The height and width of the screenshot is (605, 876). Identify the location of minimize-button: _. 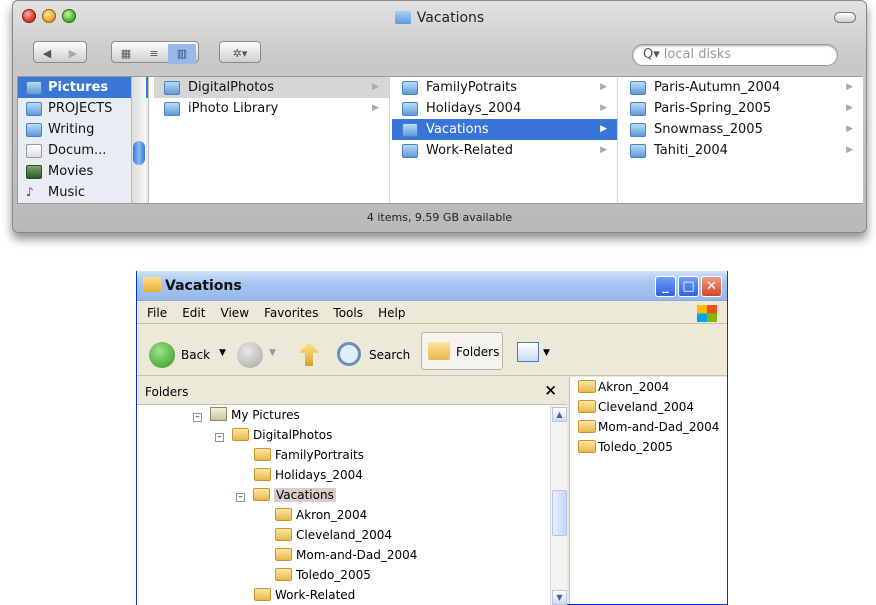
(665, 286).